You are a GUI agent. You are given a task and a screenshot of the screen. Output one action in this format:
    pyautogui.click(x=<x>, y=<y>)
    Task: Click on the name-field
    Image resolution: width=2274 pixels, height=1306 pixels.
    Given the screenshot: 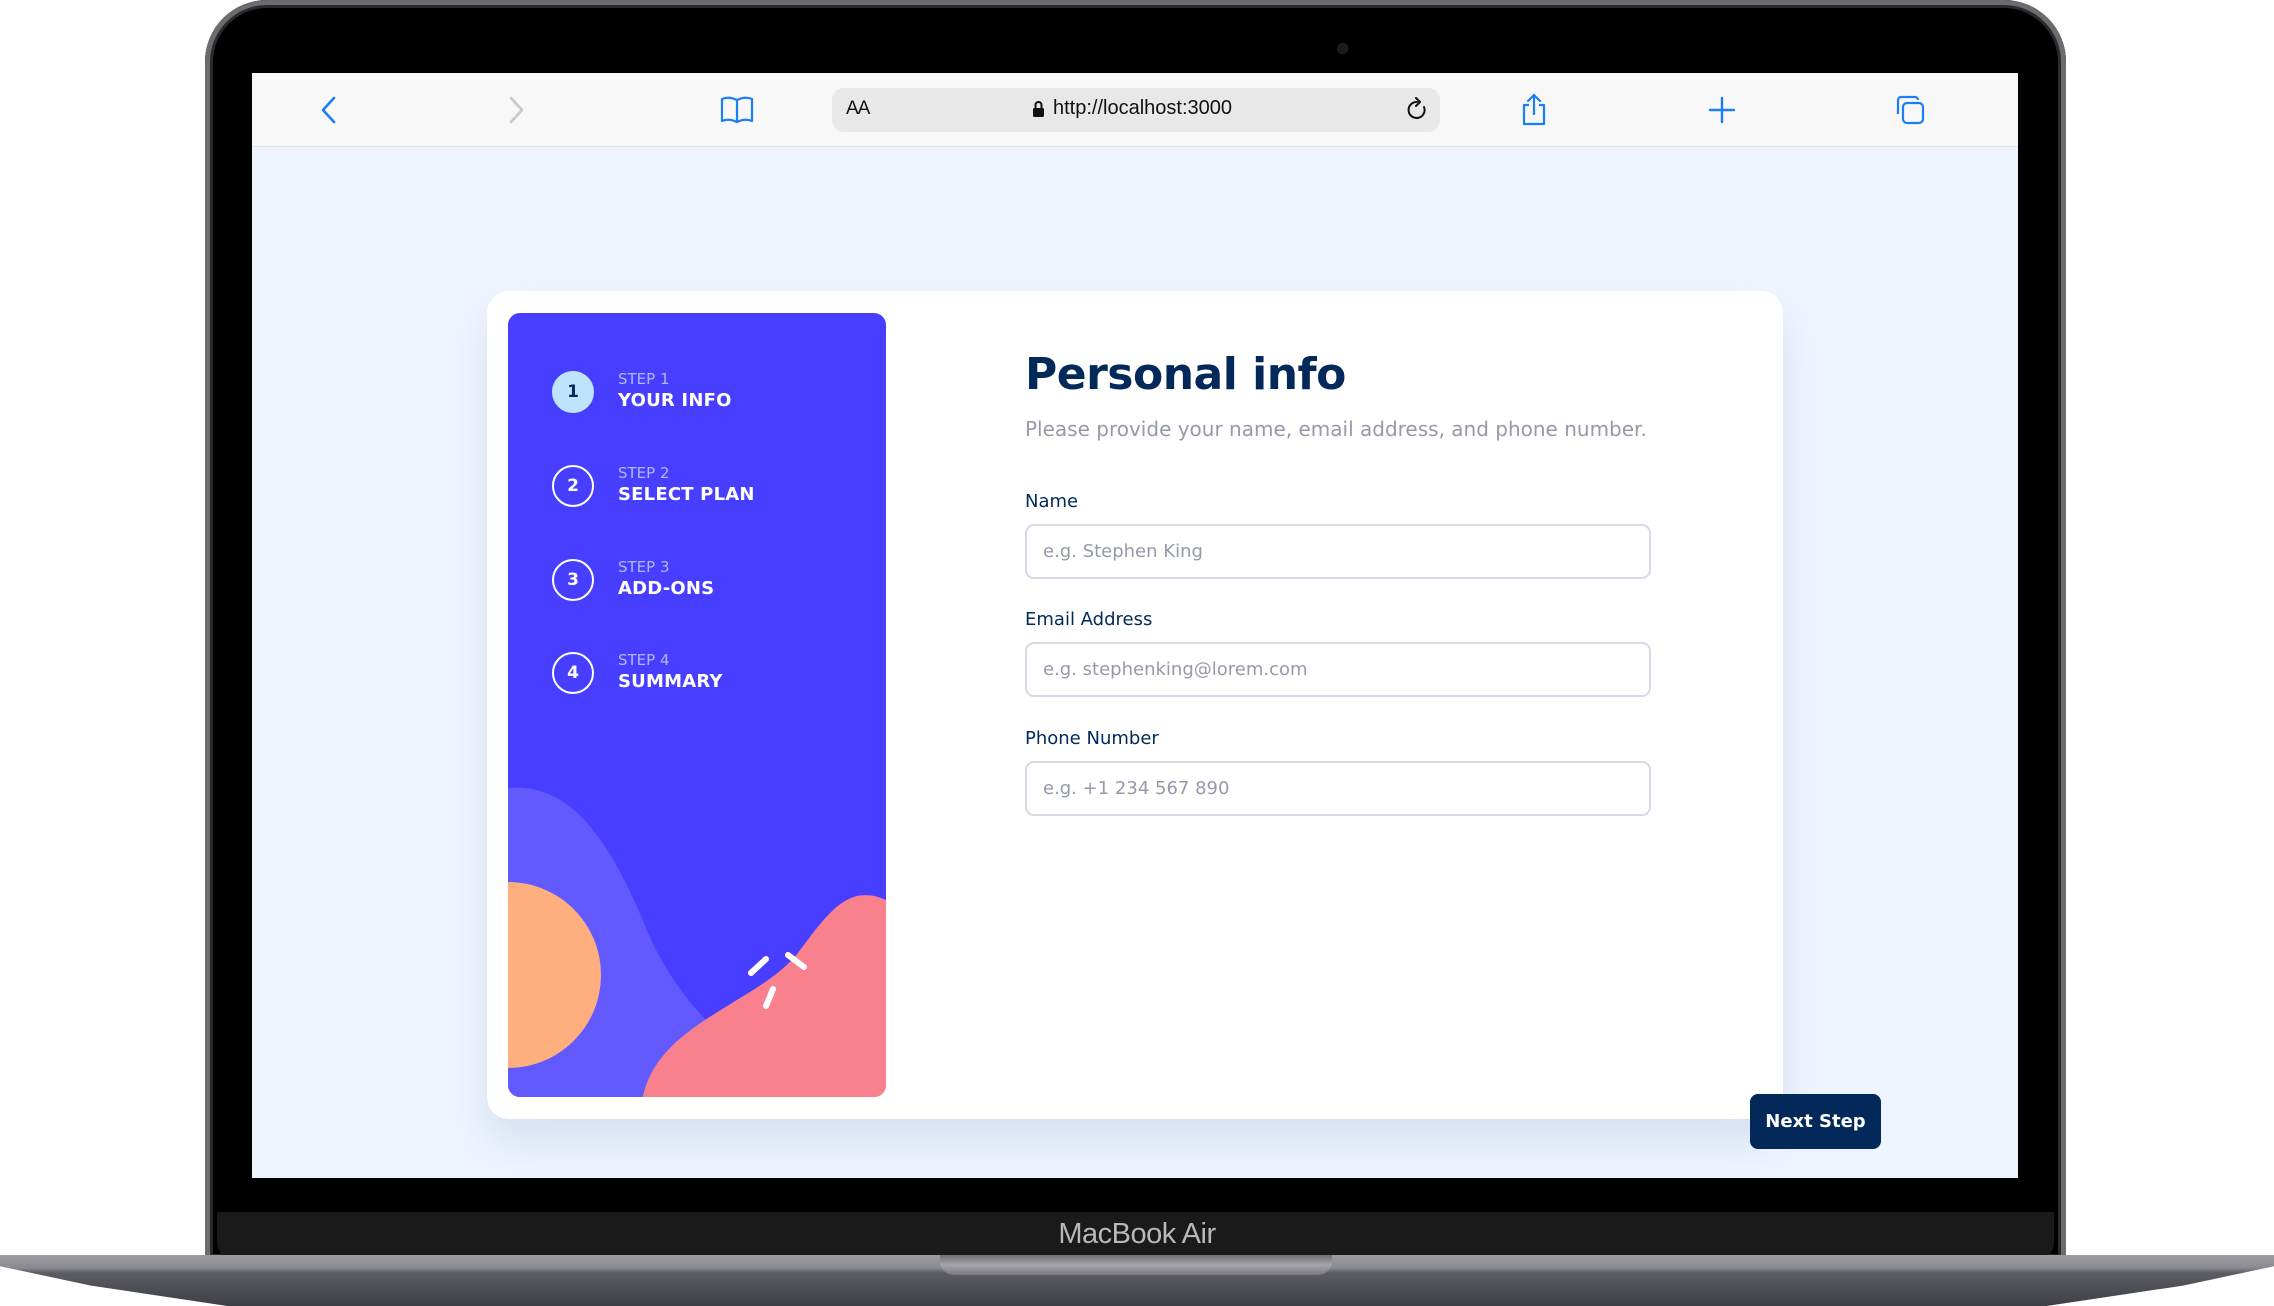 What is the action you would take?
    pyautogui.click(x=1338, y=551)
    